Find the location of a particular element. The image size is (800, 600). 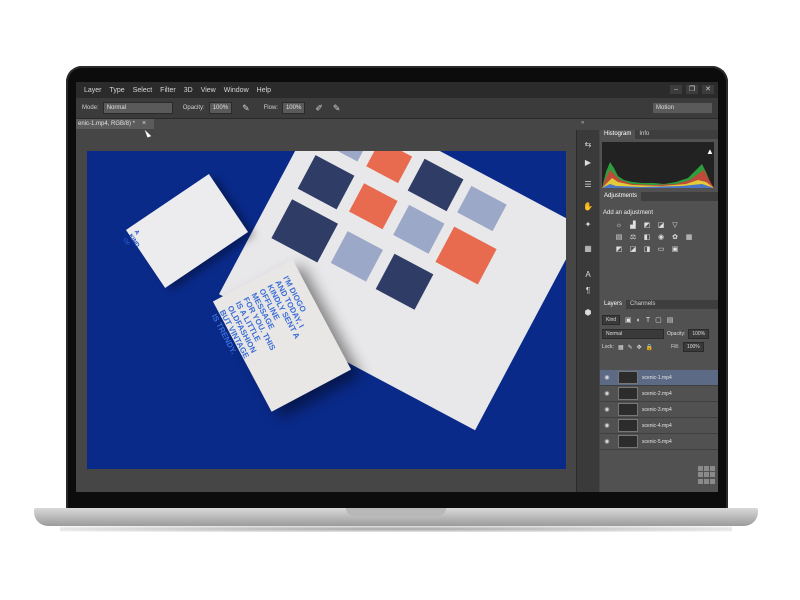

properties-icon: ☰ is located at coordinates (588, 185).